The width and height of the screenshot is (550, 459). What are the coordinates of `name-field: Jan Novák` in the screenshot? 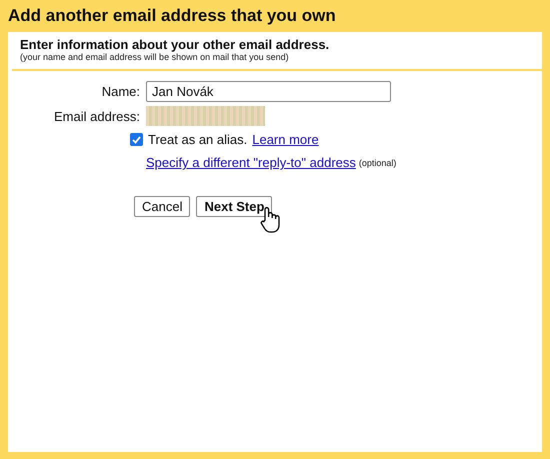 It's located at (268, 91).